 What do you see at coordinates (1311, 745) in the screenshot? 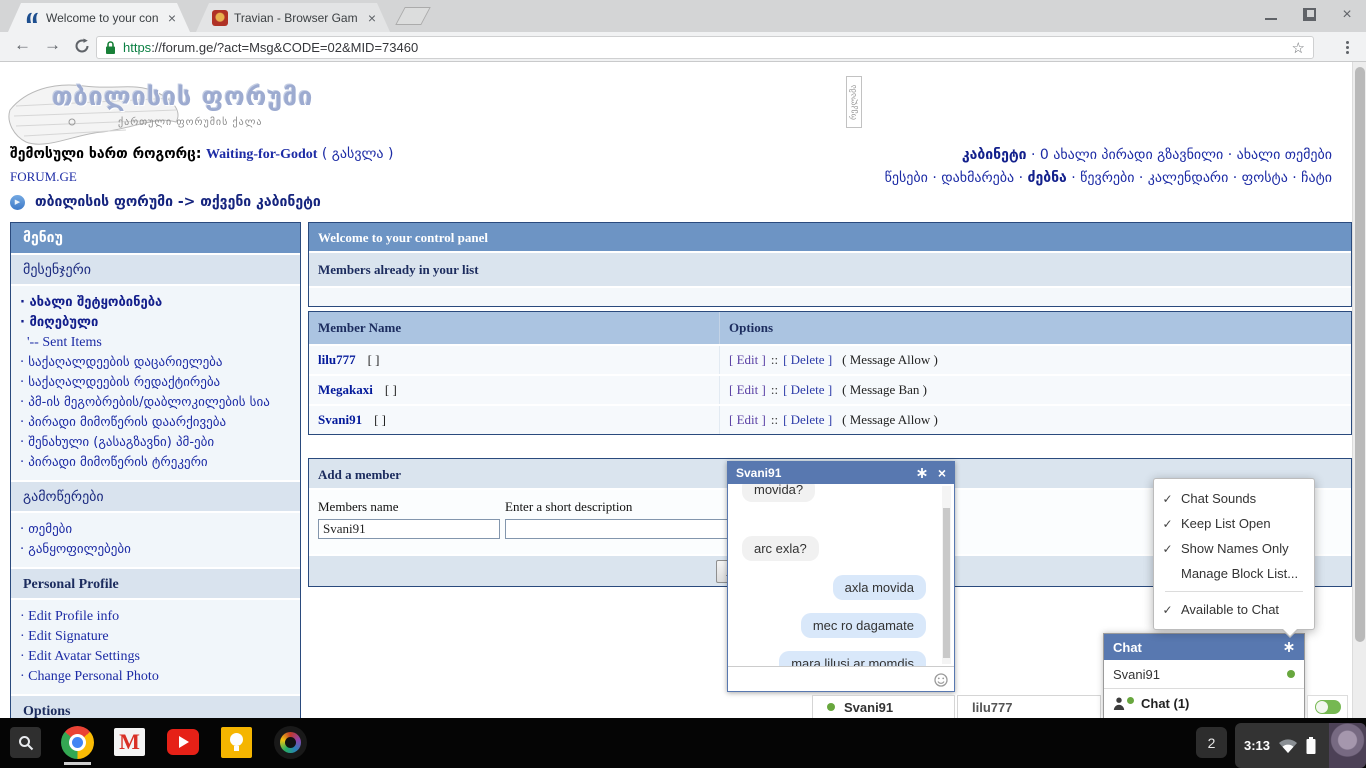
I see `battery-icon` at bounding box center [1311, 745].